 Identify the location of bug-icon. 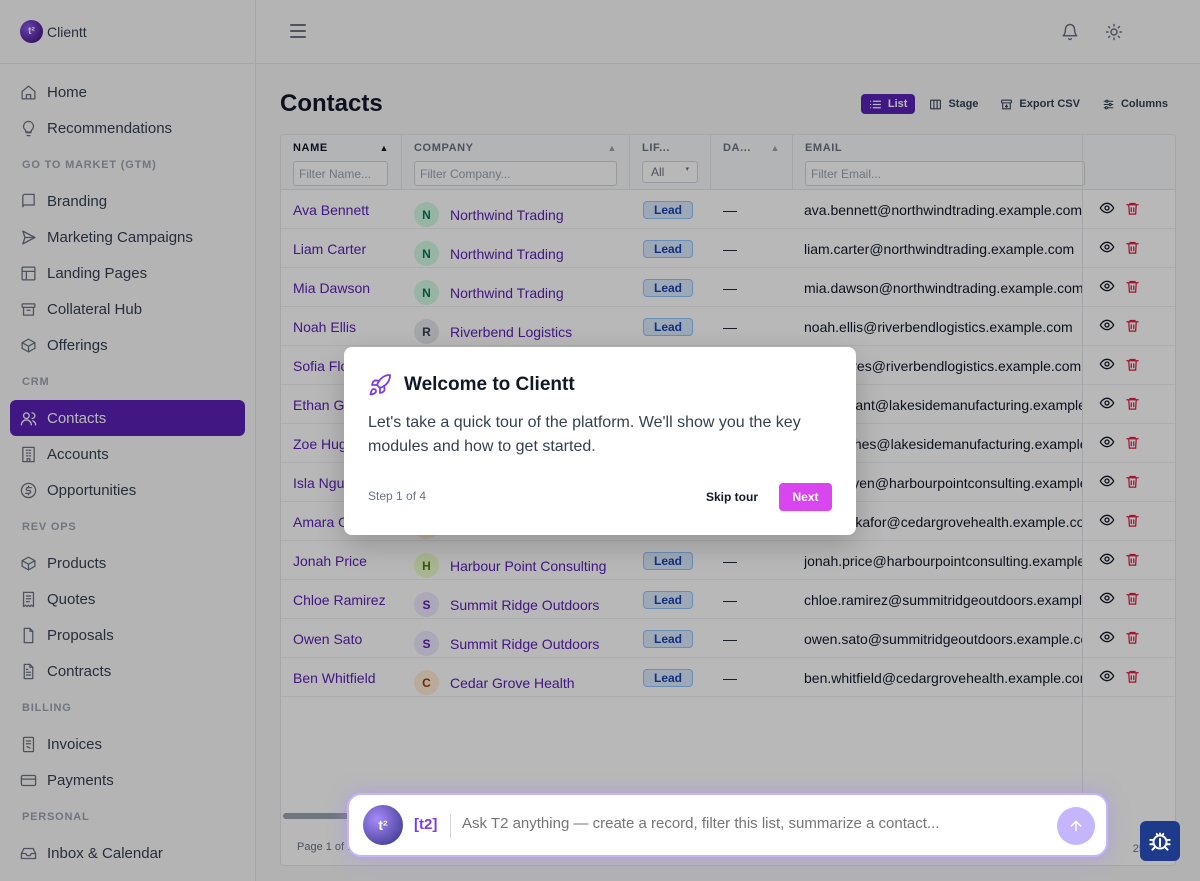
(1160, 841).